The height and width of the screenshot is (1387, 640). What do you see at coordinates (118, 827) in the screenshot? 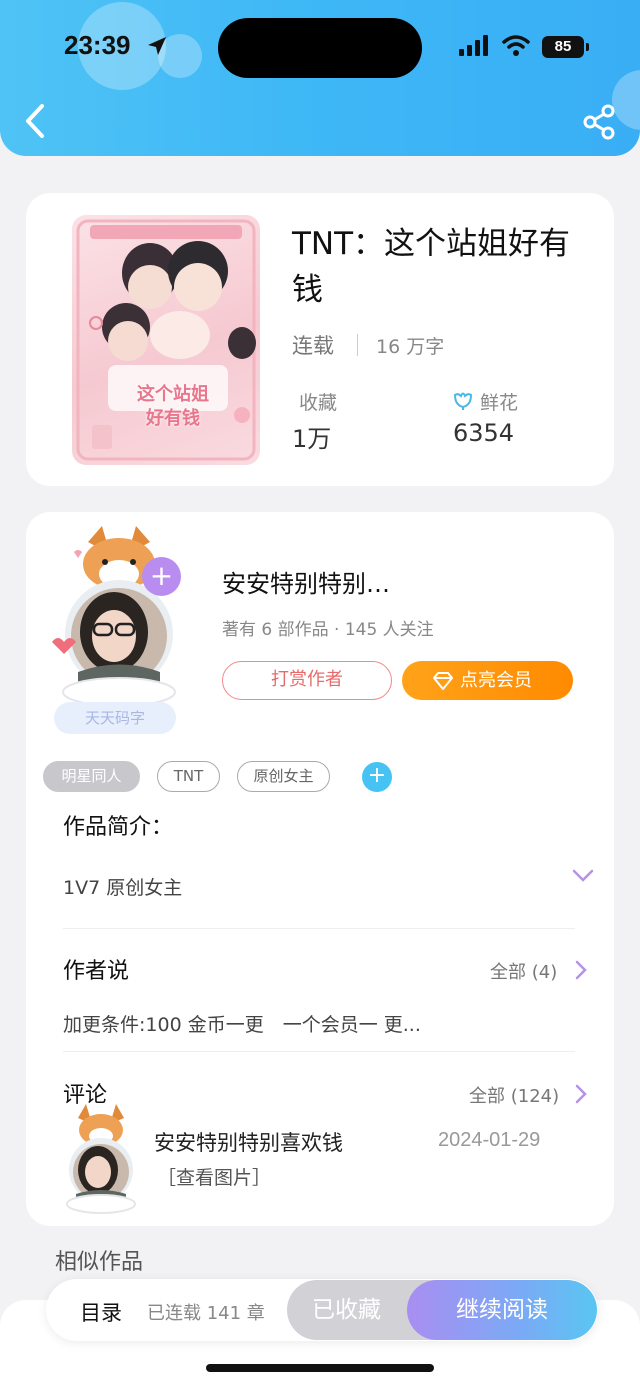
I see `intro-title: 作品简介：` at bounding box center [118, 827].